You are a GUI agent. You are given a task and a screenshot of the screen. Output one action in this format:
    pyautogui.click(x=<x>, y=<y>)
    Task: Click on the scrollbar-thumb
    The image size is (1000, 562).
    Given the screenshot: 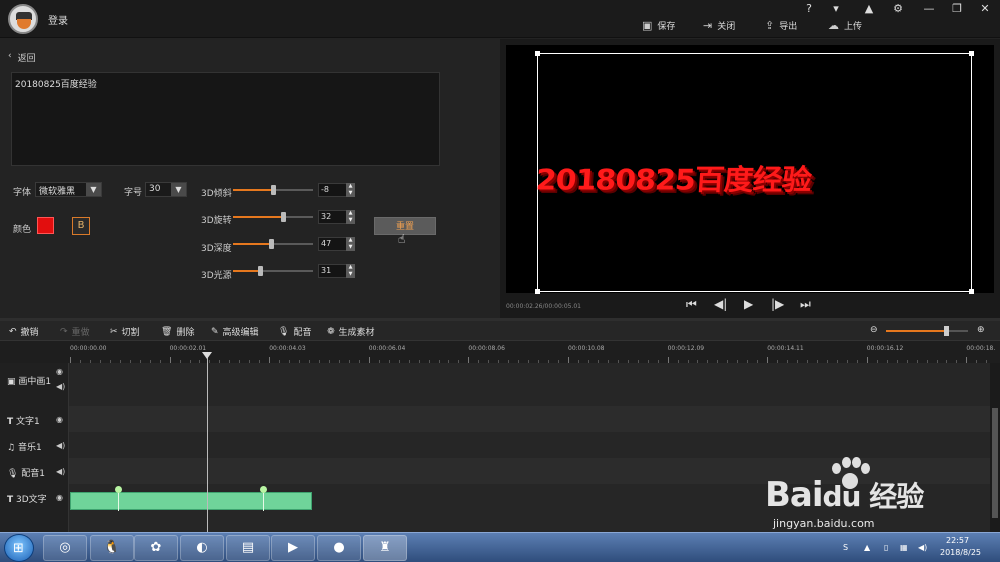 What is the action you would take?
    pyautogui.click(x=995, y=463)
    